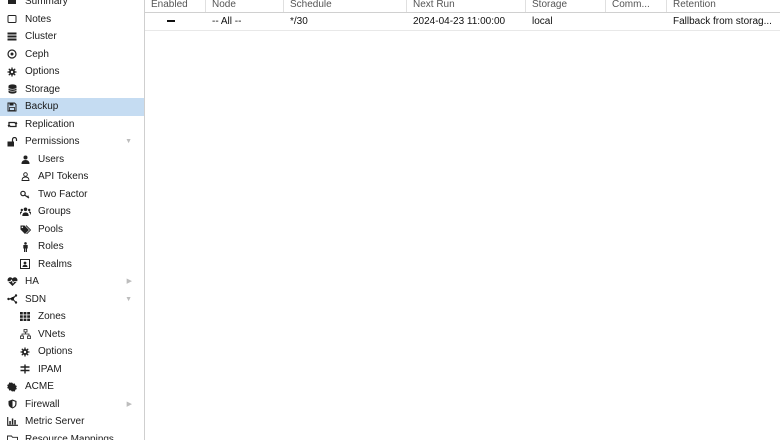 This screenshot has height=440, width=780. What do you see at coordinates (72, 405) in the screenshot?
I see `sidebar-item-firewall: Firewall ▶` at bounding box center [72, 405].